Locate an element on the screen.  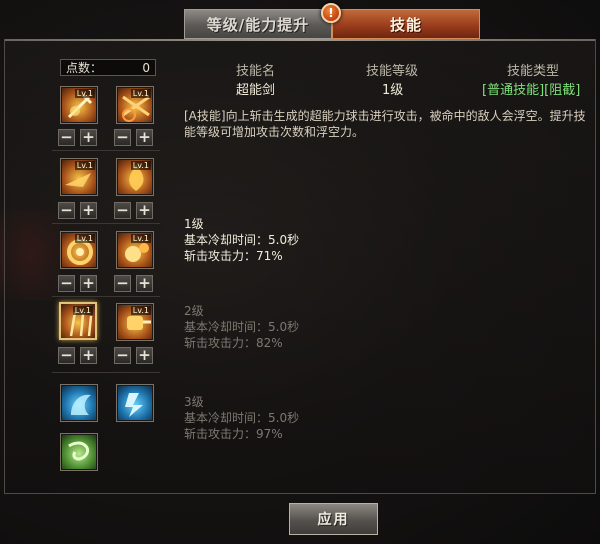
level-2-block: 2级 基本冷却时间：5.0秒 斩击攻击力：82% is located at coordinates (241, 327).